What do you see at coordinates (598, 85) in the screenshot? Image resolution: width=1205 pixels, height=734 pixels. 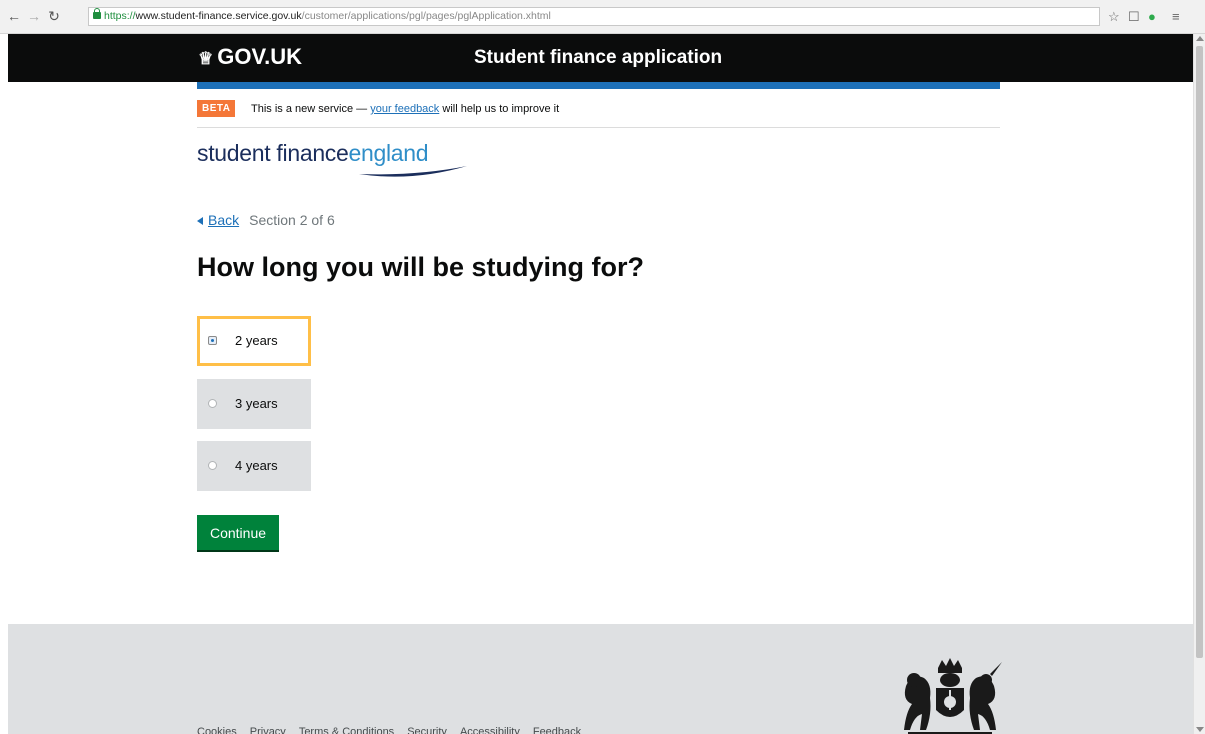 I see `header-blue-bar` at bounding box center [598, 85].